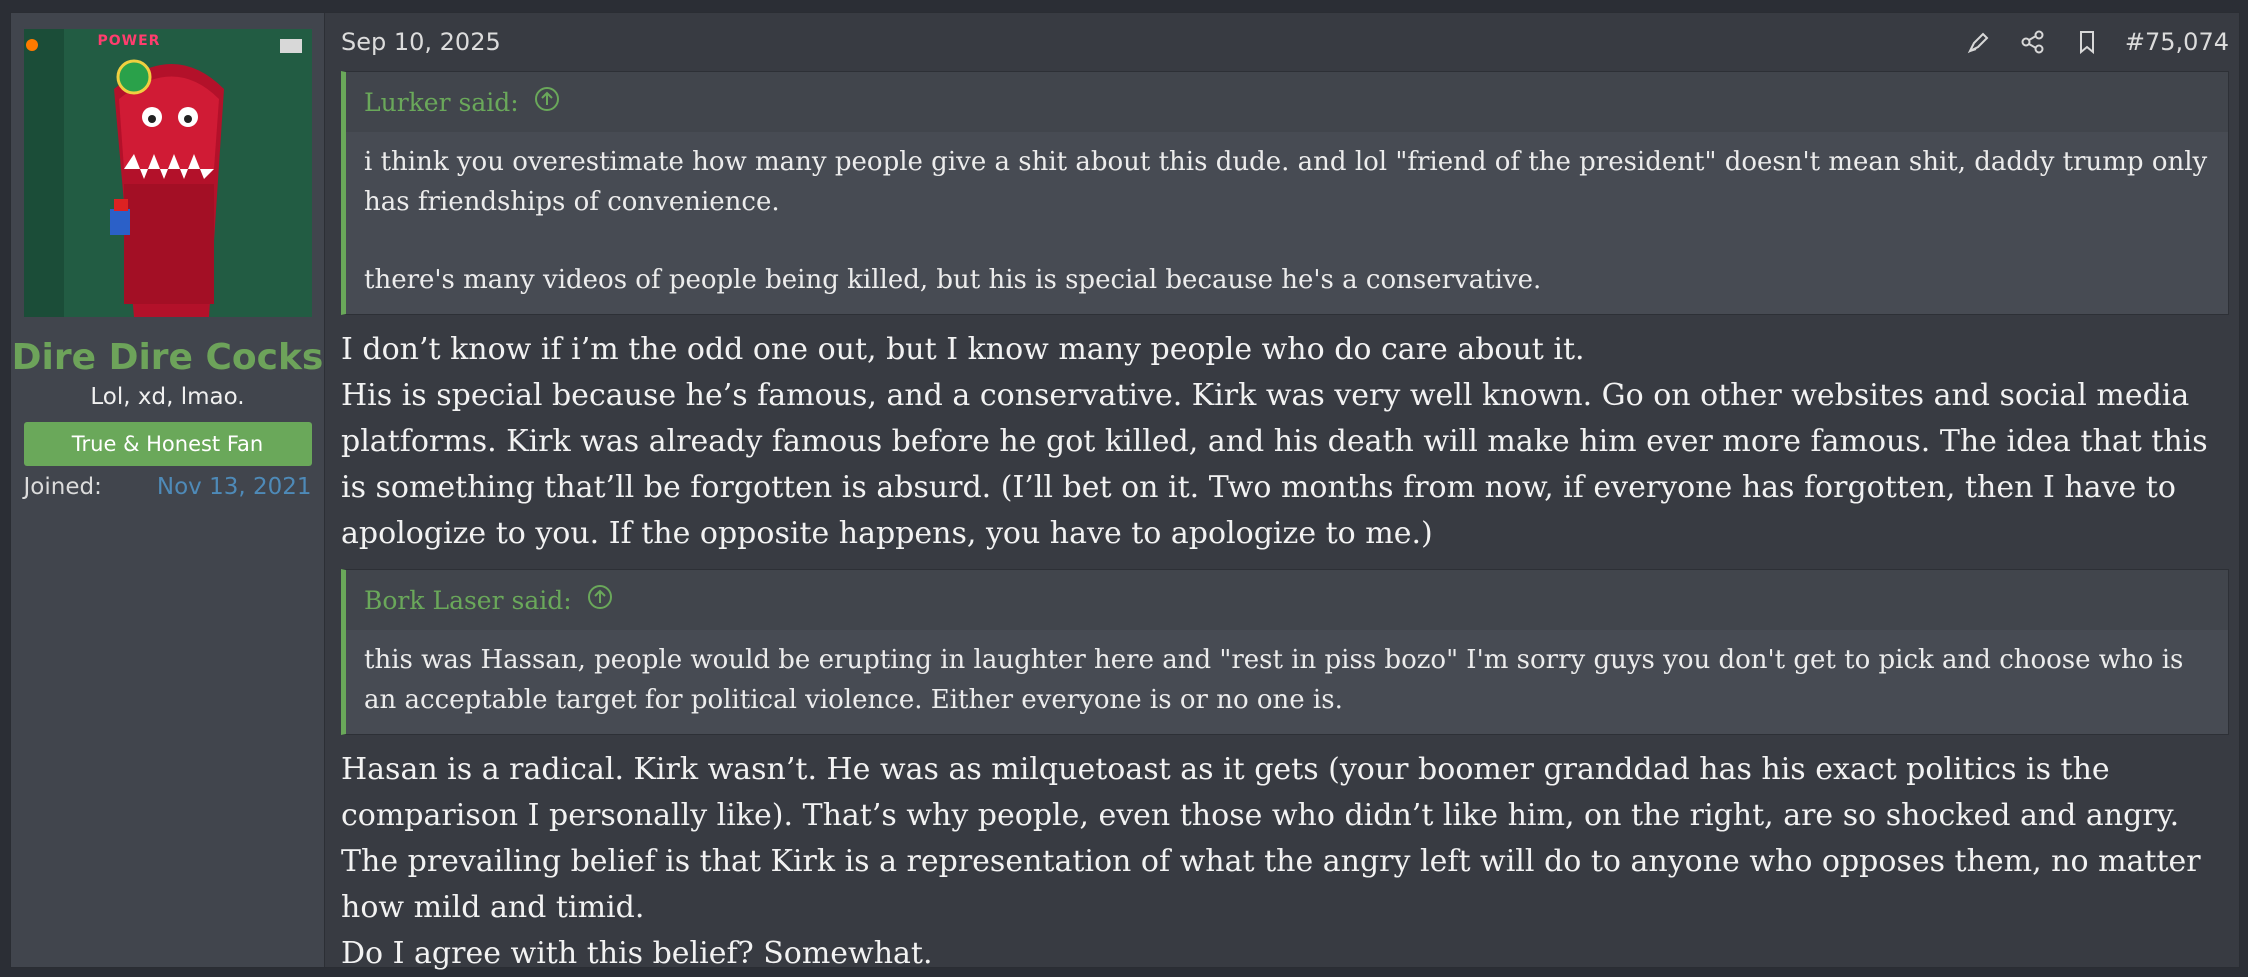  Describe the element at coordinates (637, 953) in the screenshot. I see `reply-paragraph: Do I agree with this belief? Somewhat.` at that location.